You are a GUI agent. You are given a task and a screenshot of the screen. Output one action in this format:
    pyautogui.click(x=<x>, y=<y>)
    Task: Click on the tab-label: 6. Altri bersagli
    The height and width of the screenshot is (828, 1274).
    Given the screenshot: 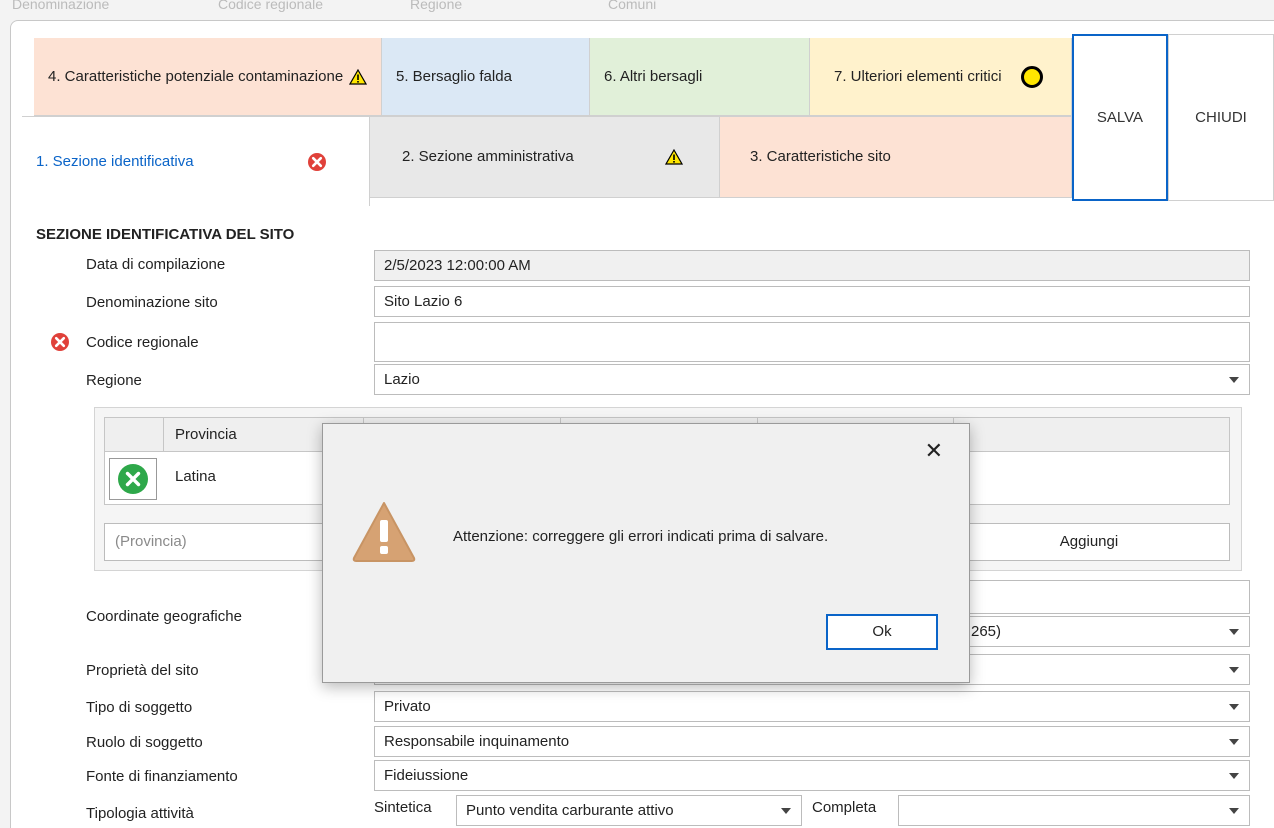 What is the action you would take?
    pyautogui.click(x=653, y=76)
    